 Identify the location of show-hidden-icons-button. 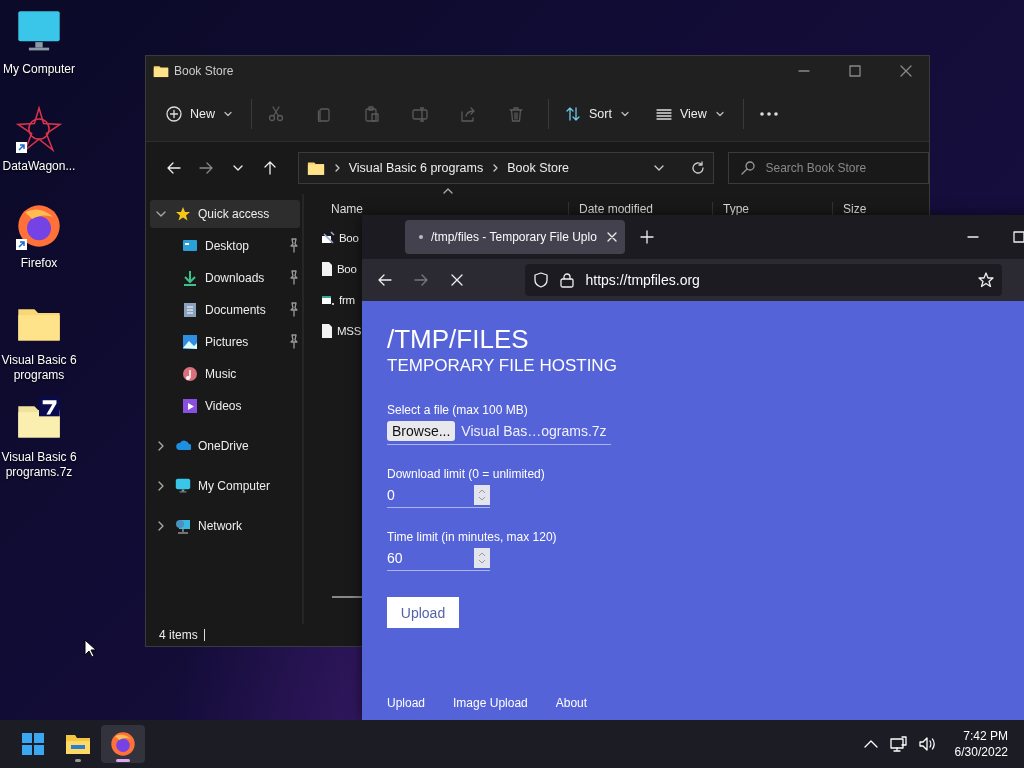
(870, 744).